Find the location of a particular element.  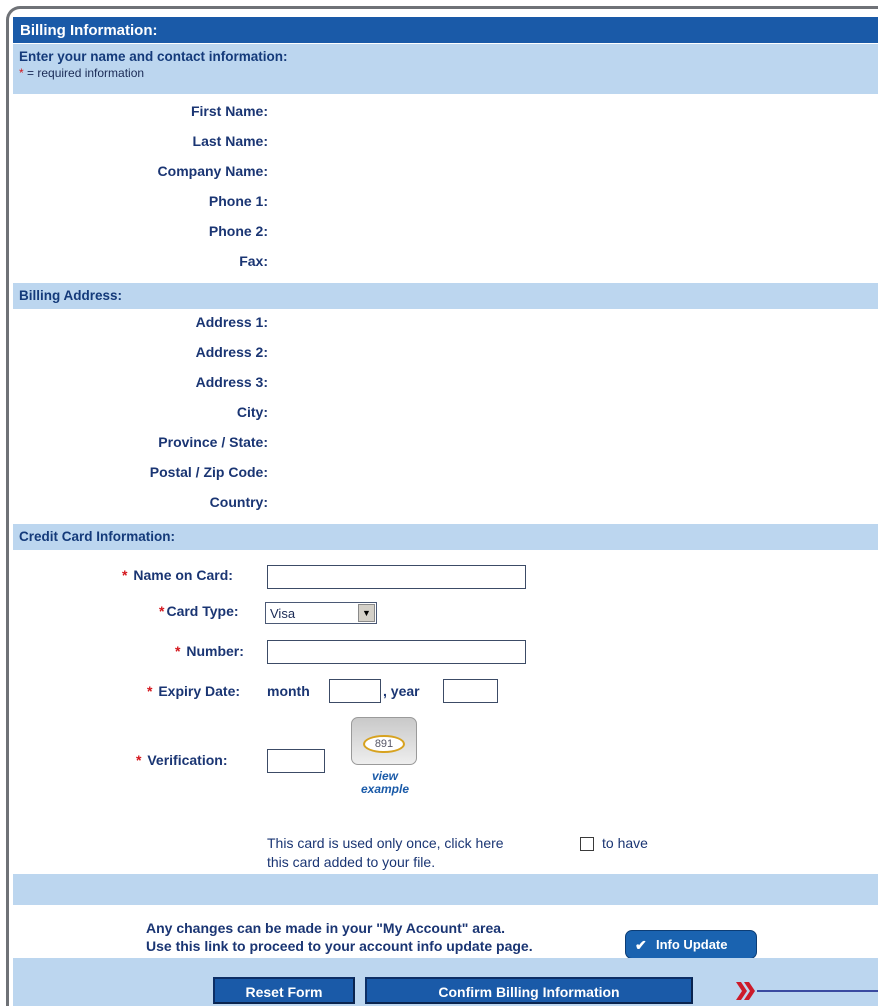

expiry-date-label: * Expiry Date: is located at coordinates (193, 691).